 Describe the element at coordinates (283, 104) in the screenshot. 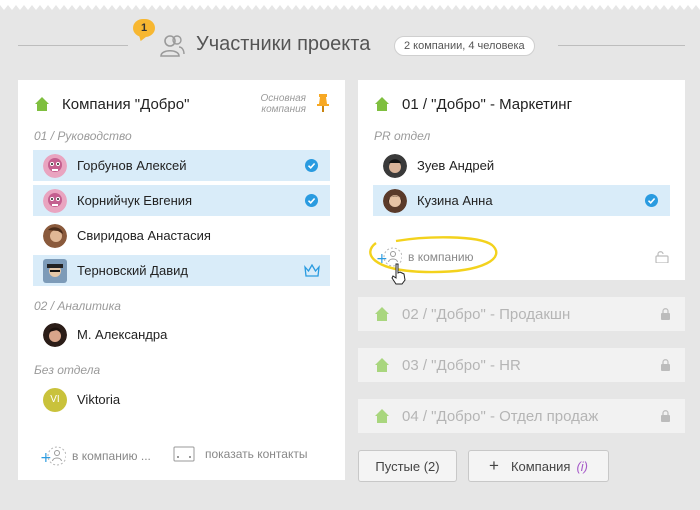

I see `main-company-note: Основная компания` at that location.